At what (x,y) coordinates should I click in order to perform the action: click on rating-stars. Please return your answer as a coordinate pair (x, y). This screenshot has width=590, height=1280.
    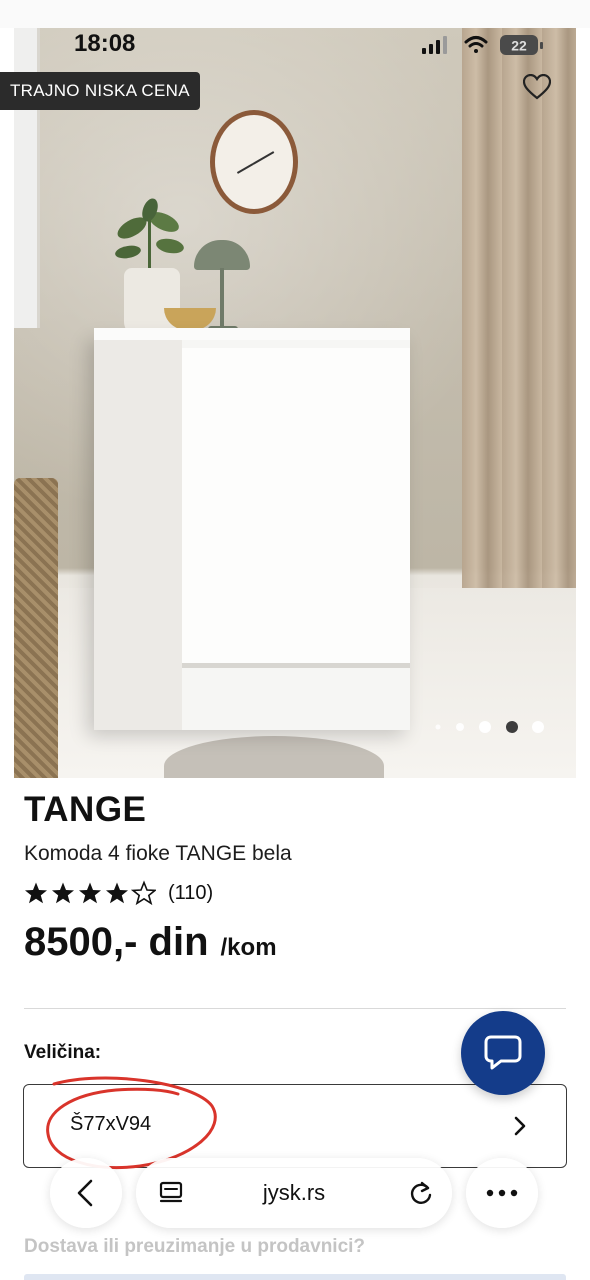
    Looking at the image, I should click on (90, 893).